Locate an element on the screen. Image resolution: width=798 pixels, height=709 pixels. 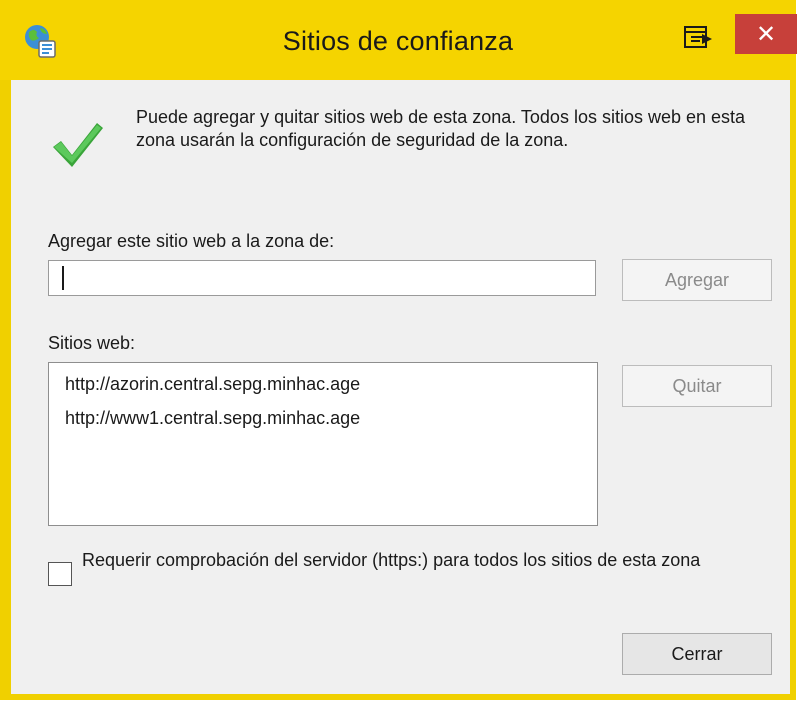
add-button: Agregar is located at coordinates (697, 280).